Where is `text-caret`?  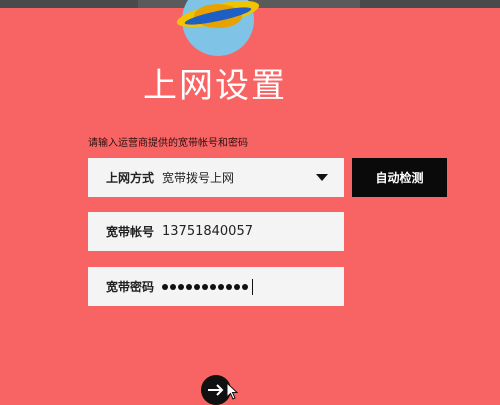 text-caret is located at coordinates (252, 286).